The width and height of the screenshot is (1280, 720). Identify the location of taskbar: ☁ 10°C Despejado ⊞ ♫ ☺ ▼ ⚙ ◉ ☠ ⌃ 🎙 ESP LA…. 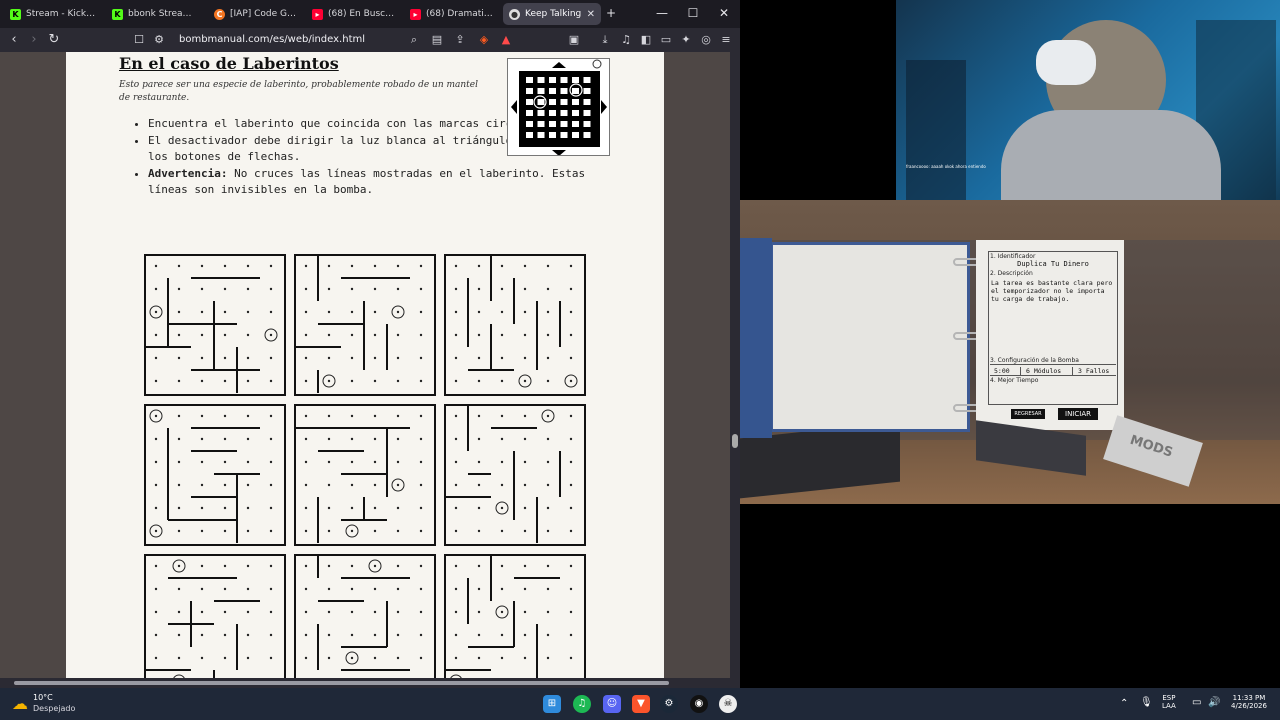
(640, 704).